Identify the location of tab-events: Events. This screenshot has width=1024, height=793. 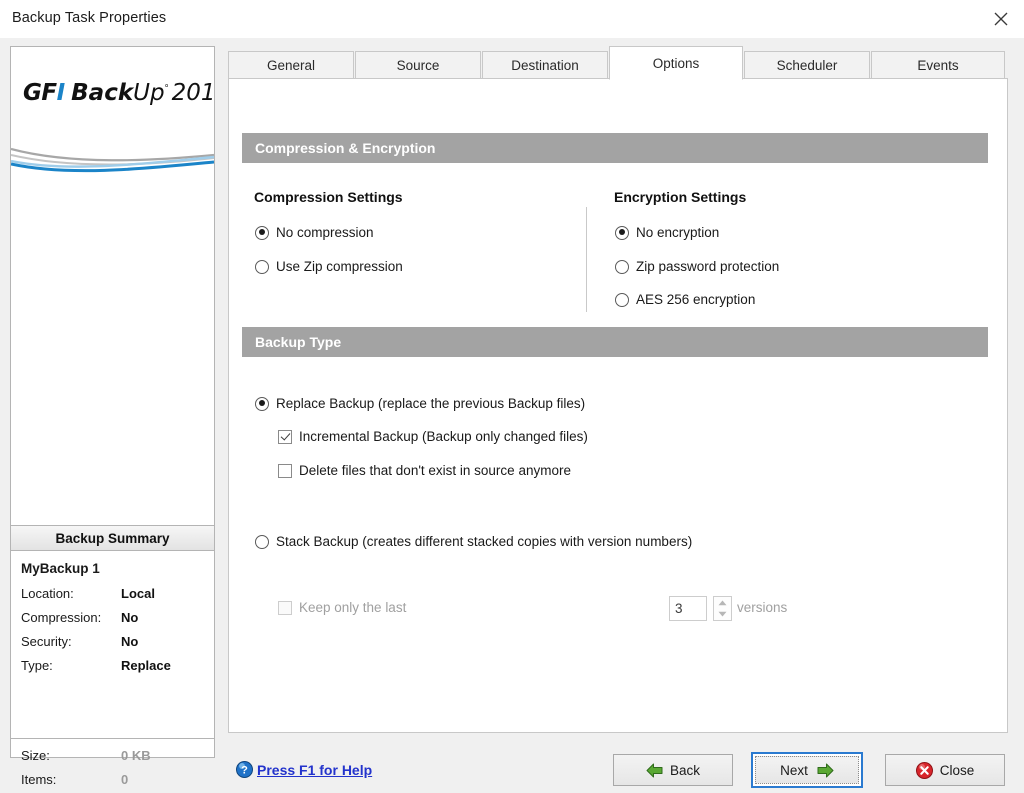
(938, 65).